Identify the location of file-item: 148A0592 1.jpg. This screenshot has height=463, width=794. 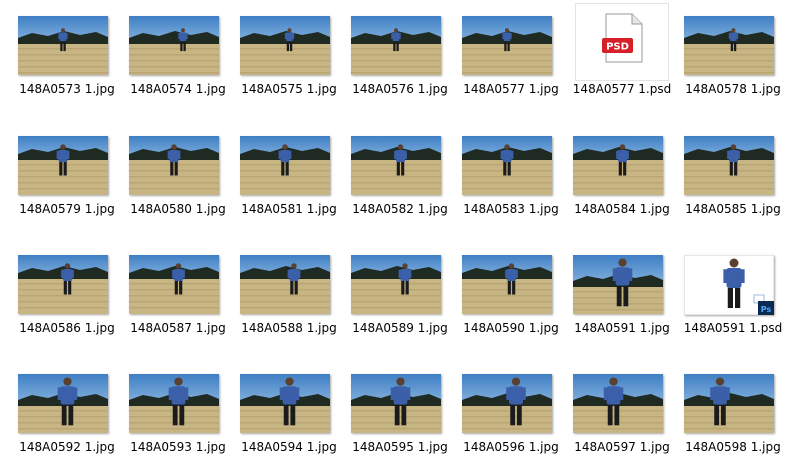
(60, 408).